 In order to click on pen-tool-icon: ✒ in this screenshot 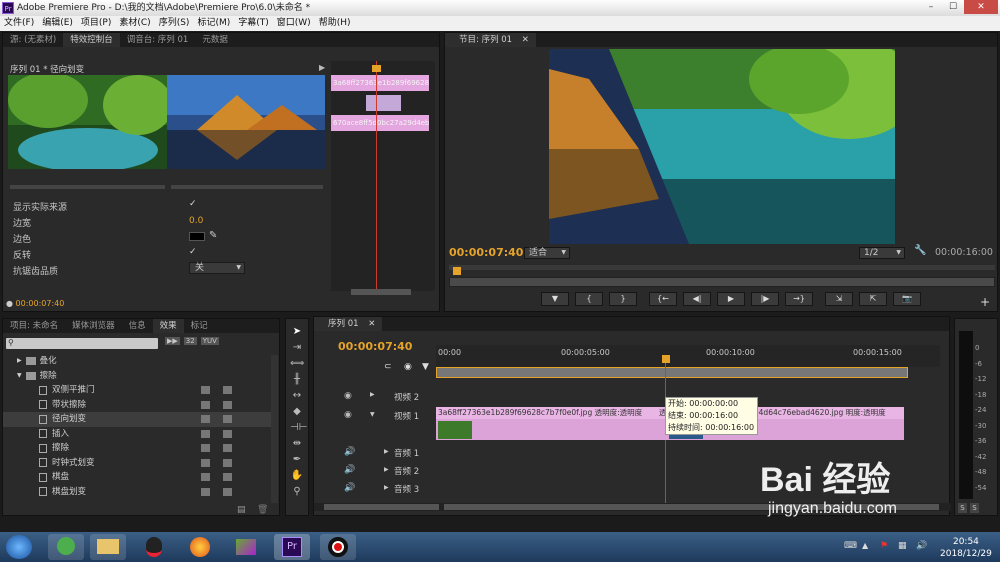, I will do `click(297, 460)`.